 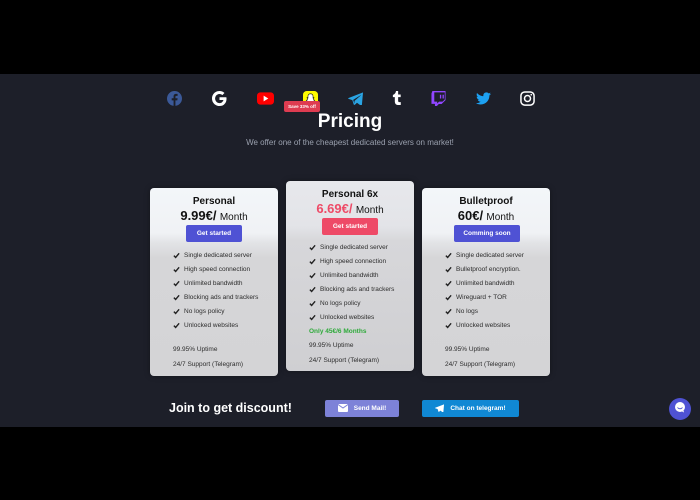 What do you see at coordinates (484, 311) in the screenshot?
I see `feature-item: No logs` at bounding box center [484, 311].